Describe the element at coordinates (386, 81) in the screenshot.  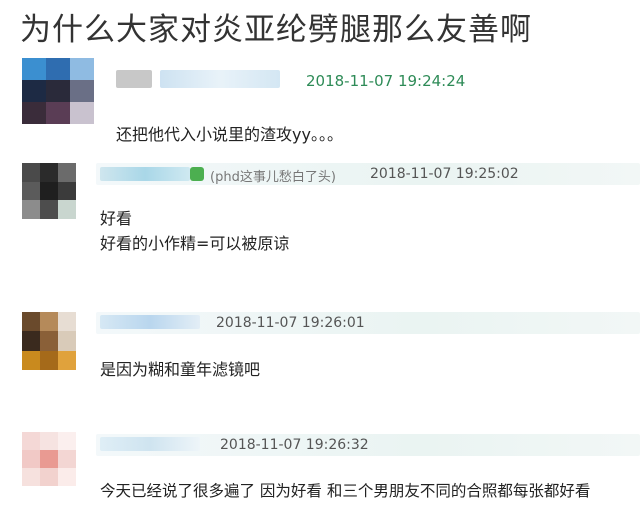
I see `post-timestamp: 2018-11-07 19:24:24` at that location.